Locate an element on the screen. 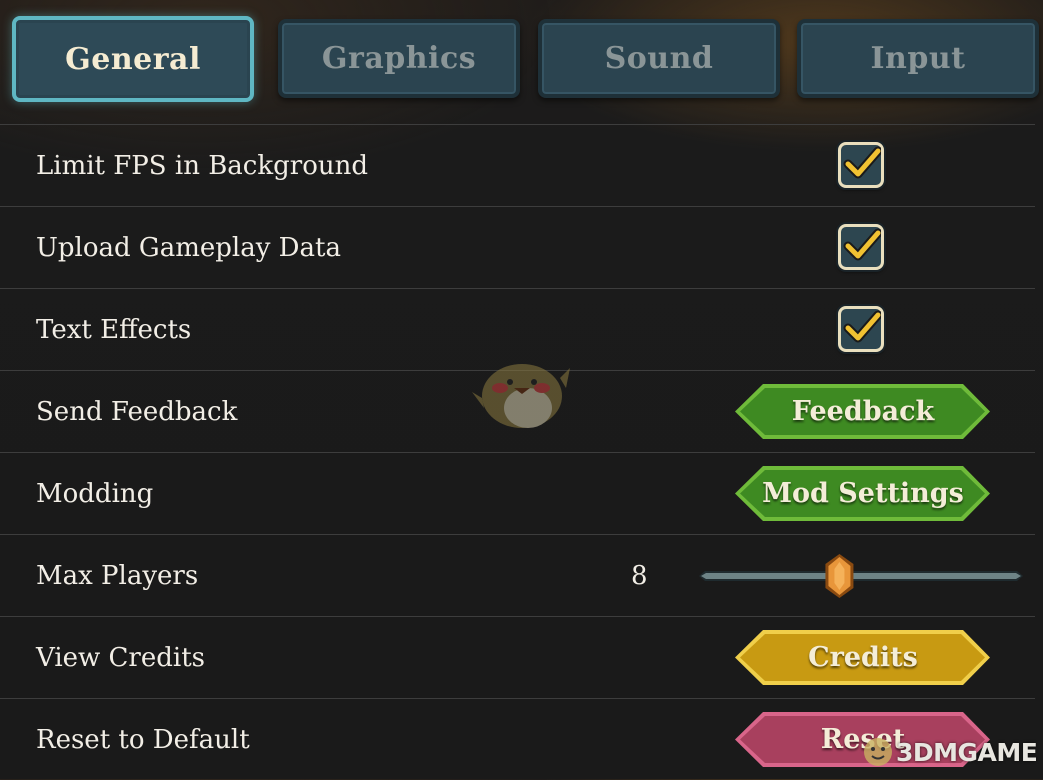  text-effects-checkbox is located at coordinates (861, 329).